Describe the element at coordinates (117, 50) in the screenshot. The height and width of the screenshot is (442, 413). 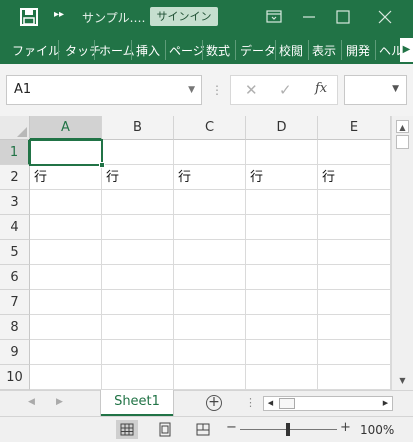
I see `tab-home: ホーム` at that location.